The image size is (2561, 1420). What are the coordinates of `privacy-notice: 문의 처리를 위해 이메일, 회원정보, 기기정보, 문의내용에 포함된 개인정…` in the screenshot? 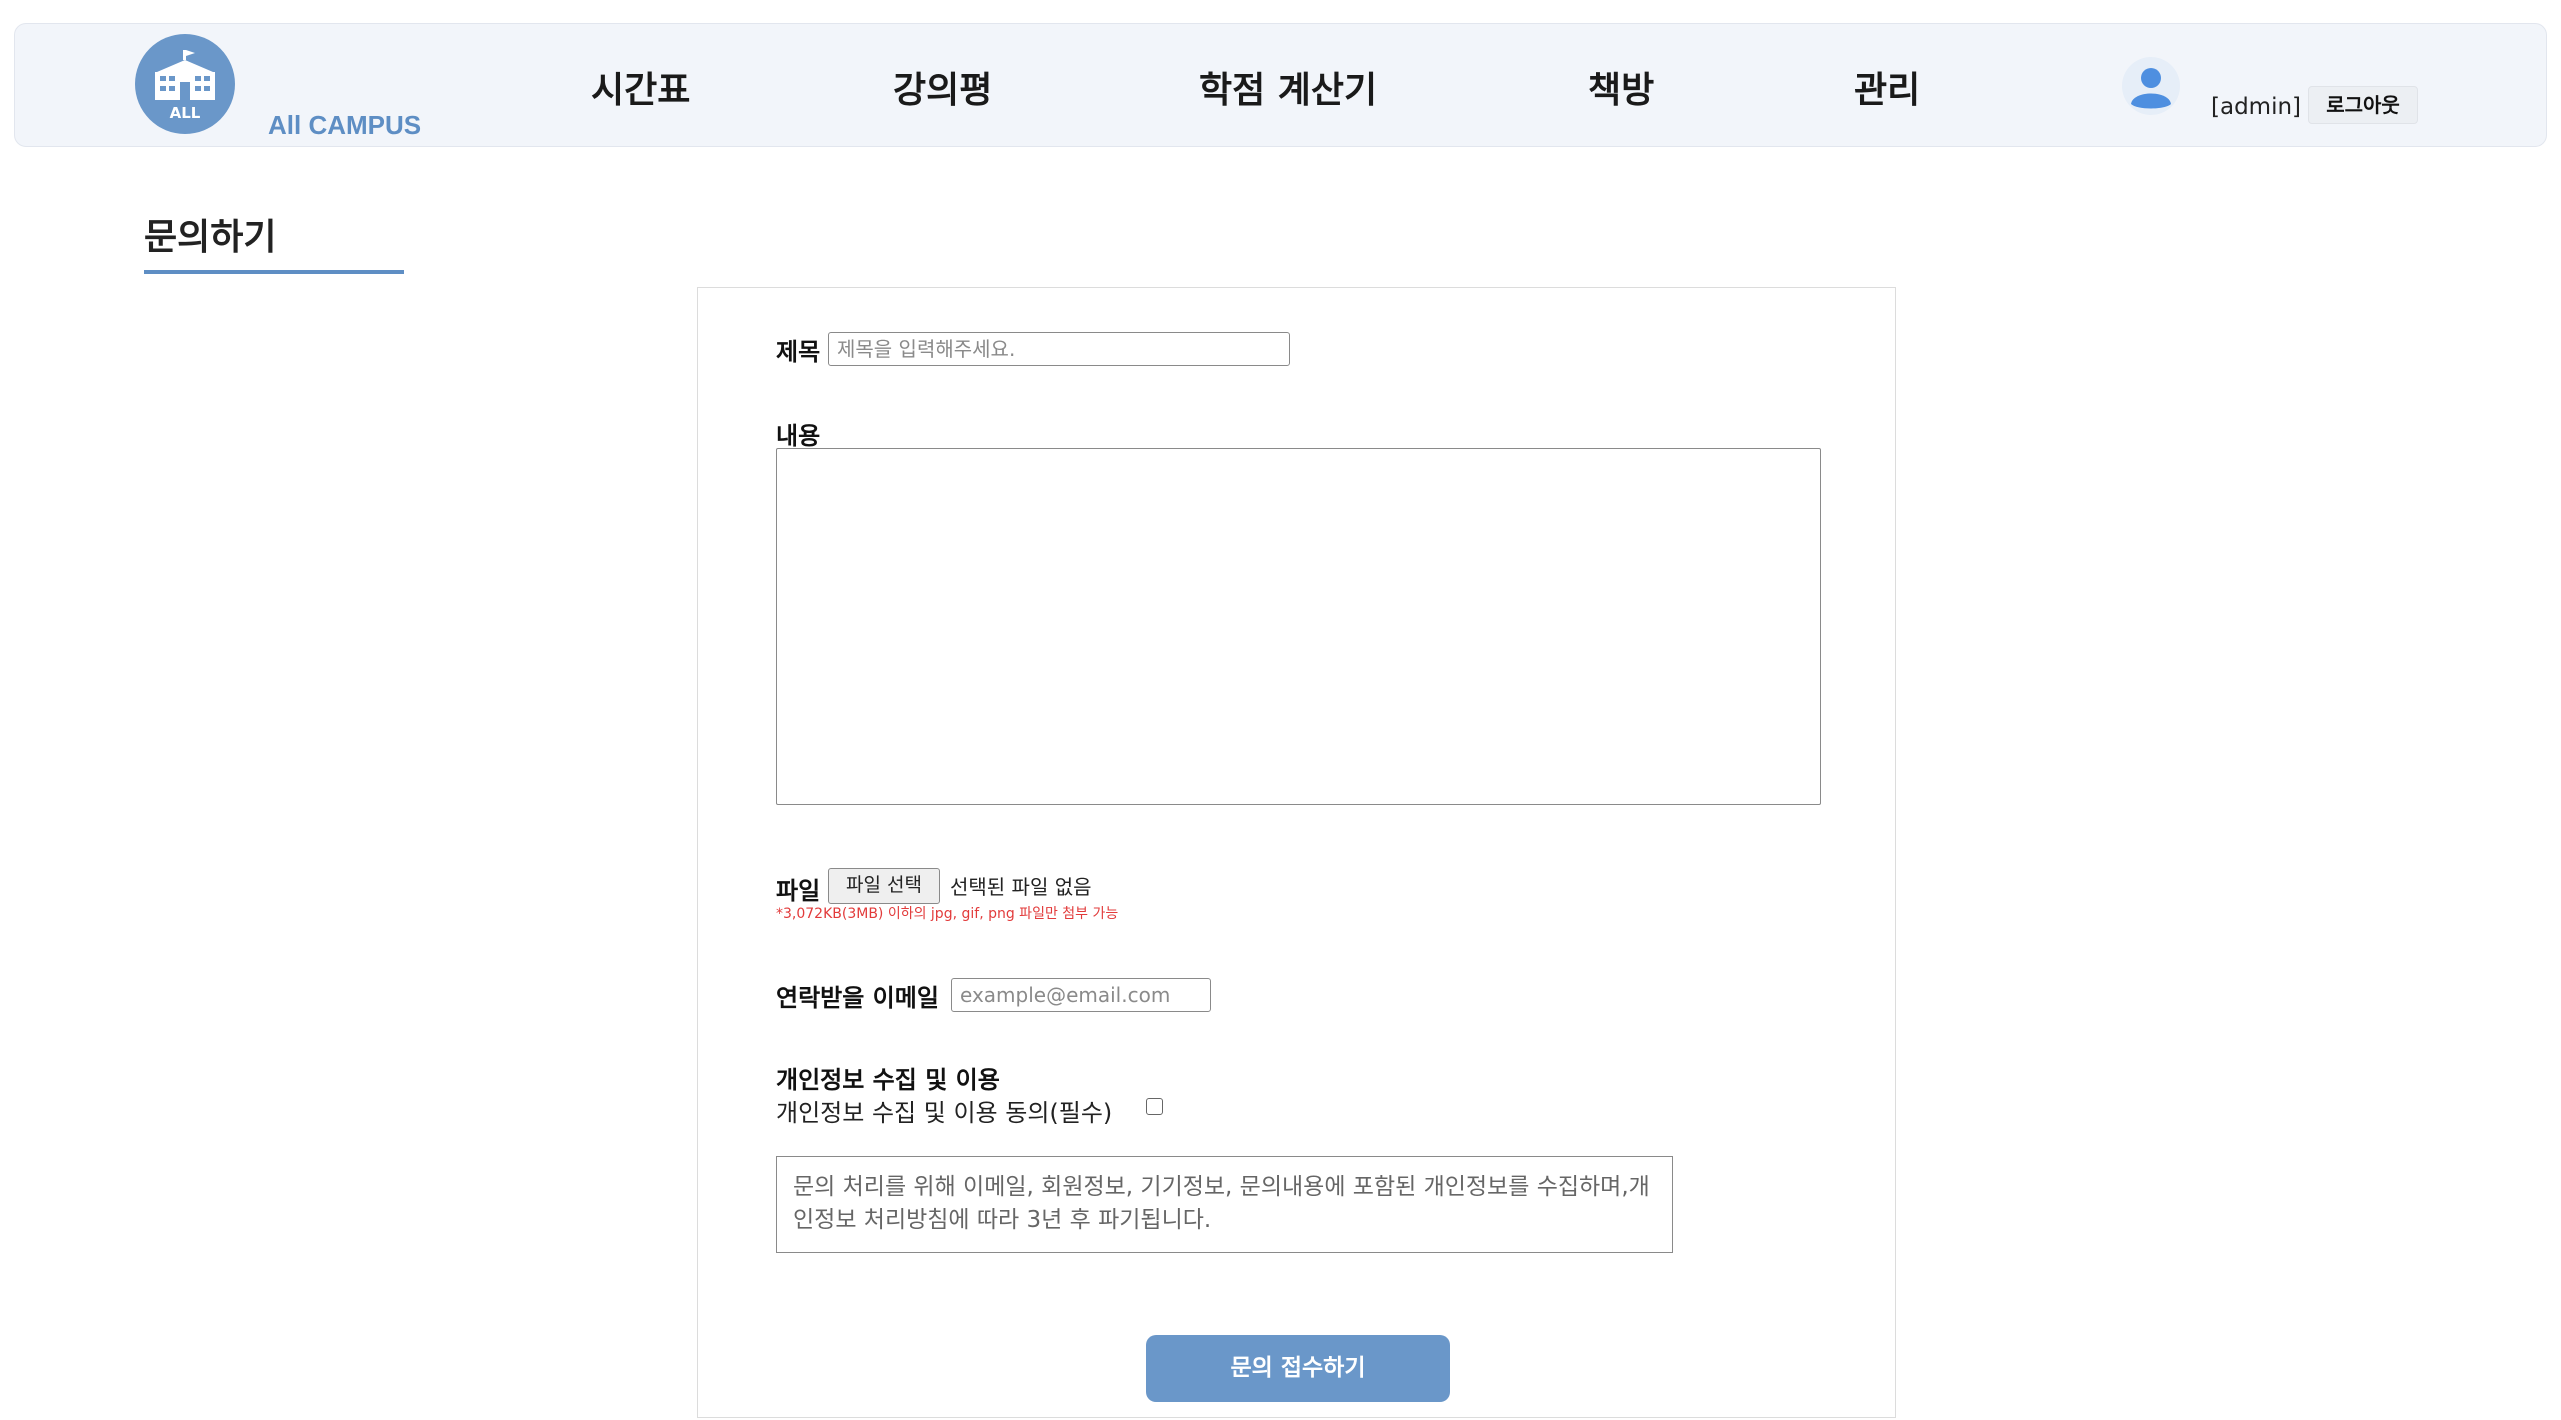 It's located at (1224, 1204).